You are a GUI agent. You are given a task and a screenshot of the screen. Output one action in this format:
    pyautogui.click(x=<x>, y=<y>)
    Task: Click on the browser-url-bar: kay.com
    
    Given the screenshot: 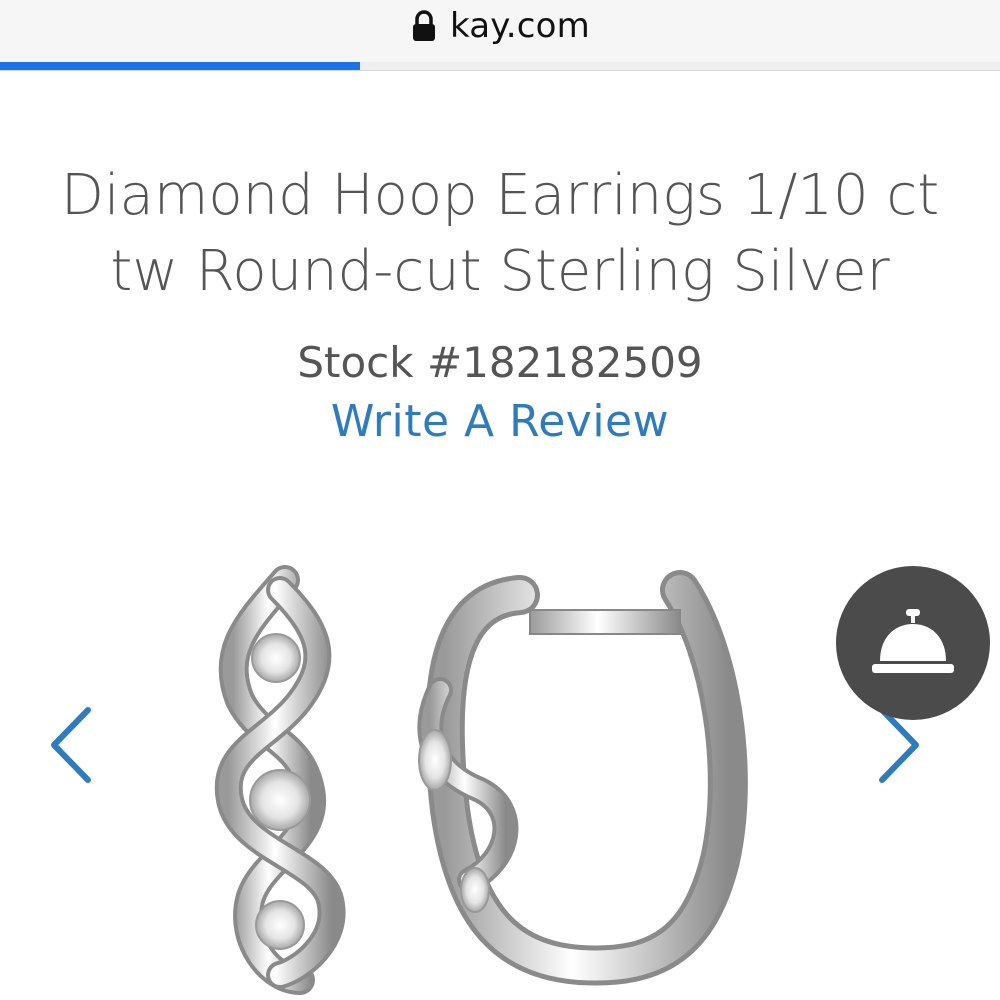 What is the action you would take?
    pyautogui.click(x=500, y=31)
    